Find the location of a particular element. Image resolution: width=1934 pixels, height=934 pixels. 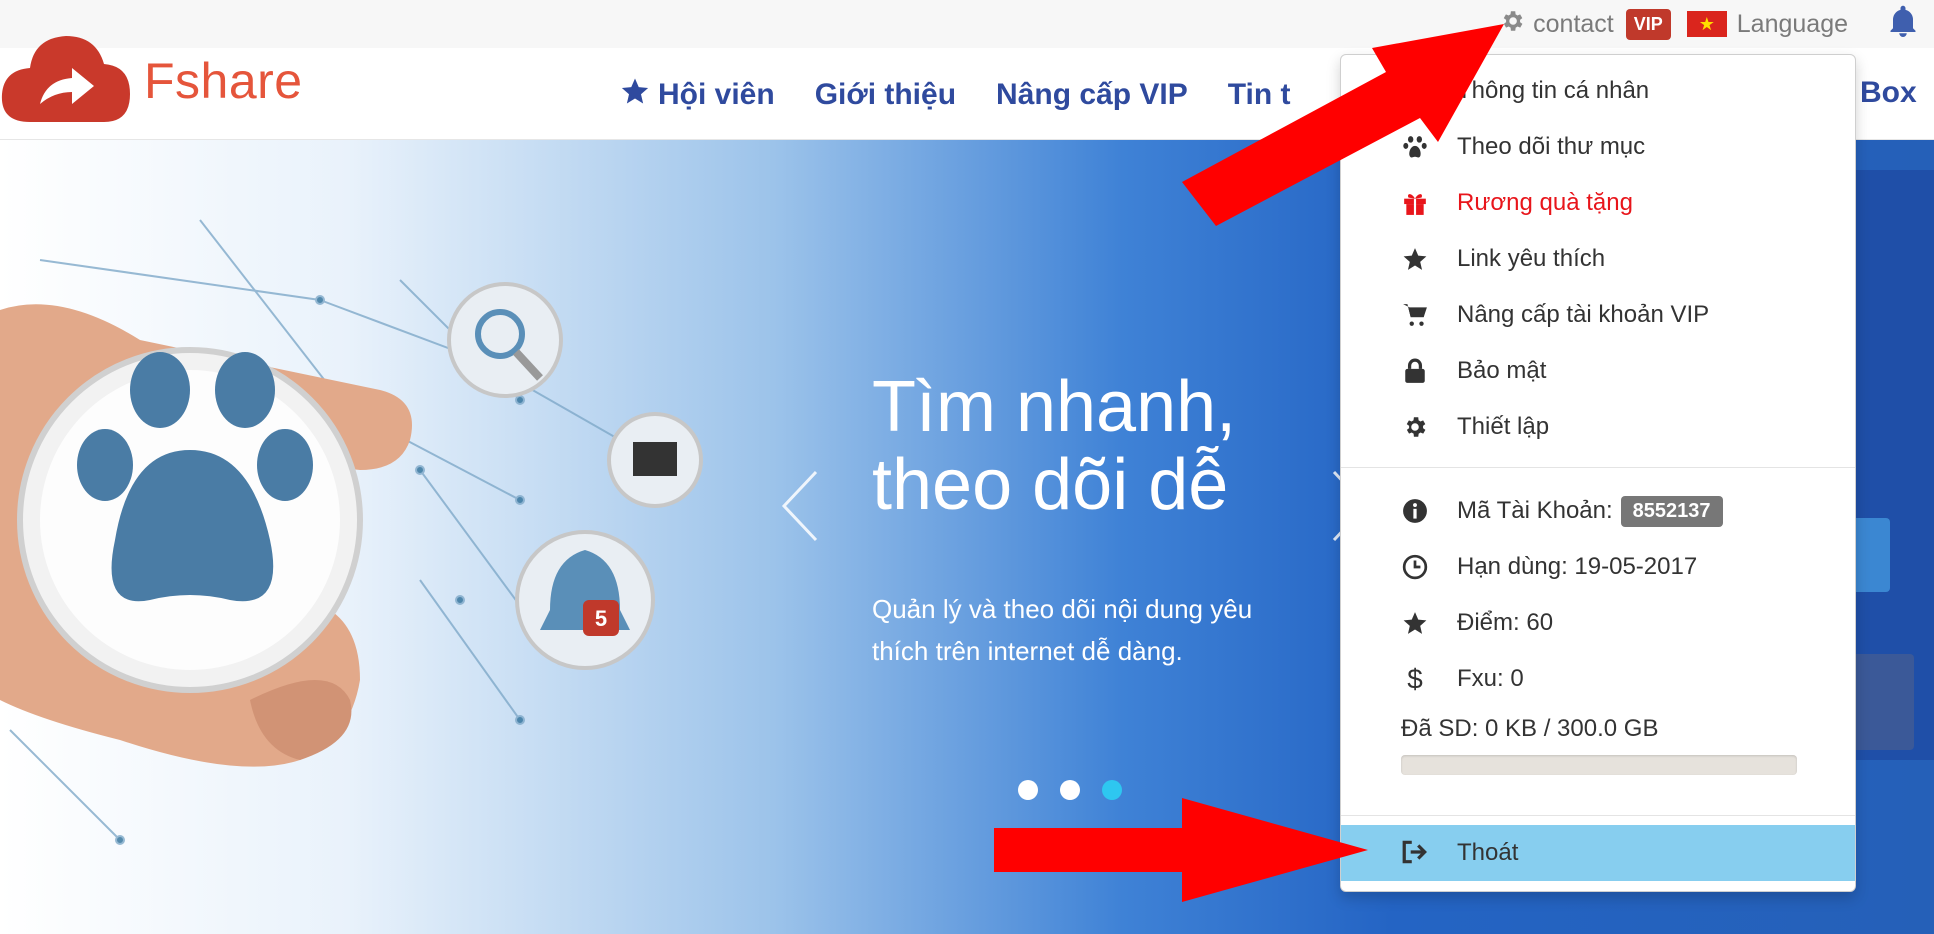

dollar-icon: $ is located at coordinates (1415, 679).